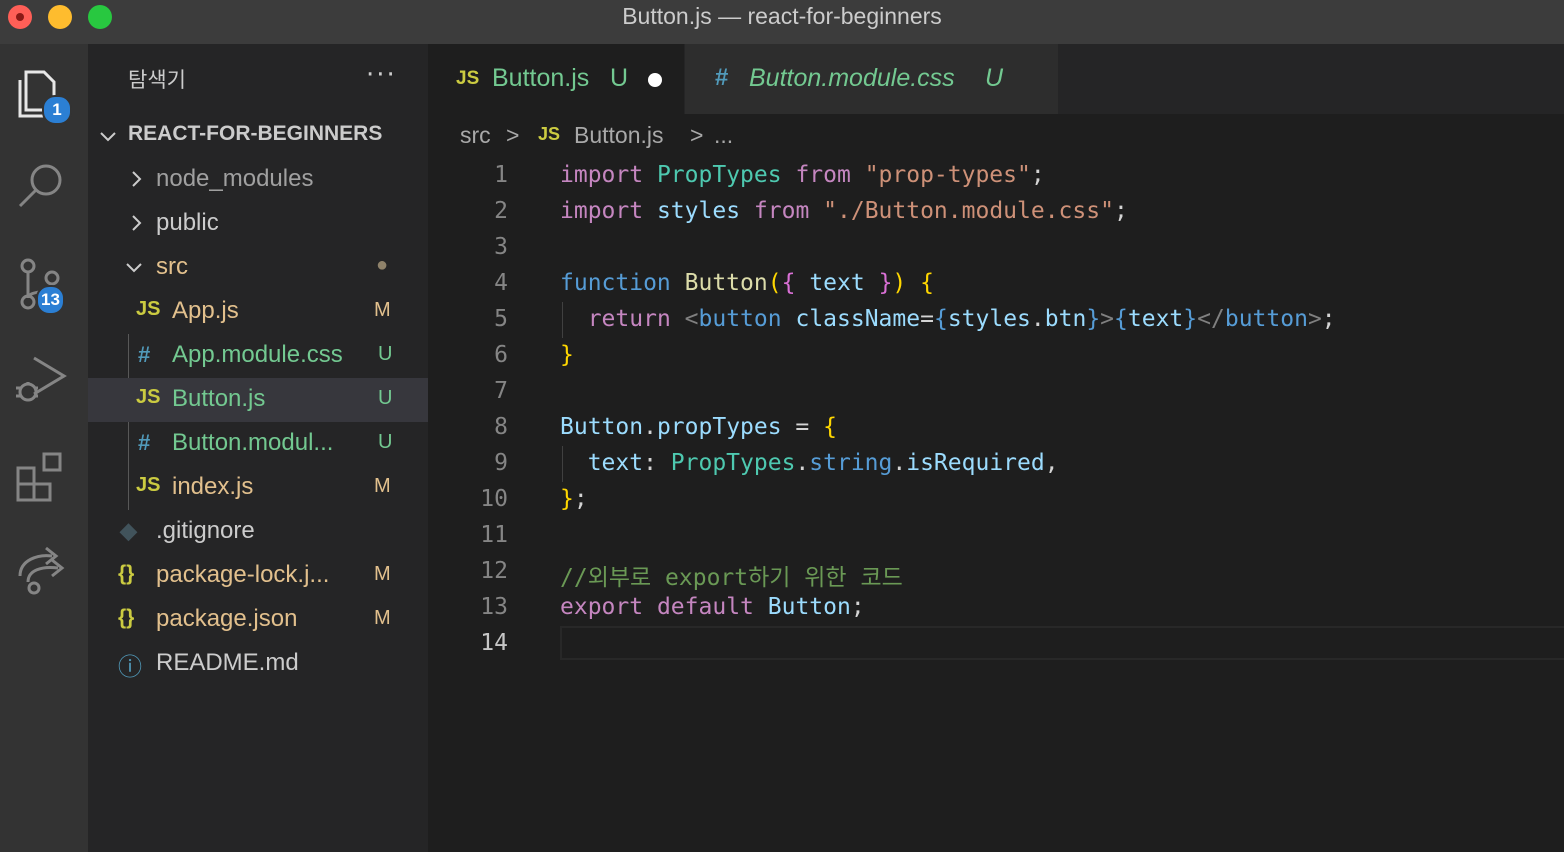 Image resolution: width=1564 pixels, height=852 pixels. Describe the element at coordinates (996, 644) in the screenshot. I see `code-line: 14` at that location.